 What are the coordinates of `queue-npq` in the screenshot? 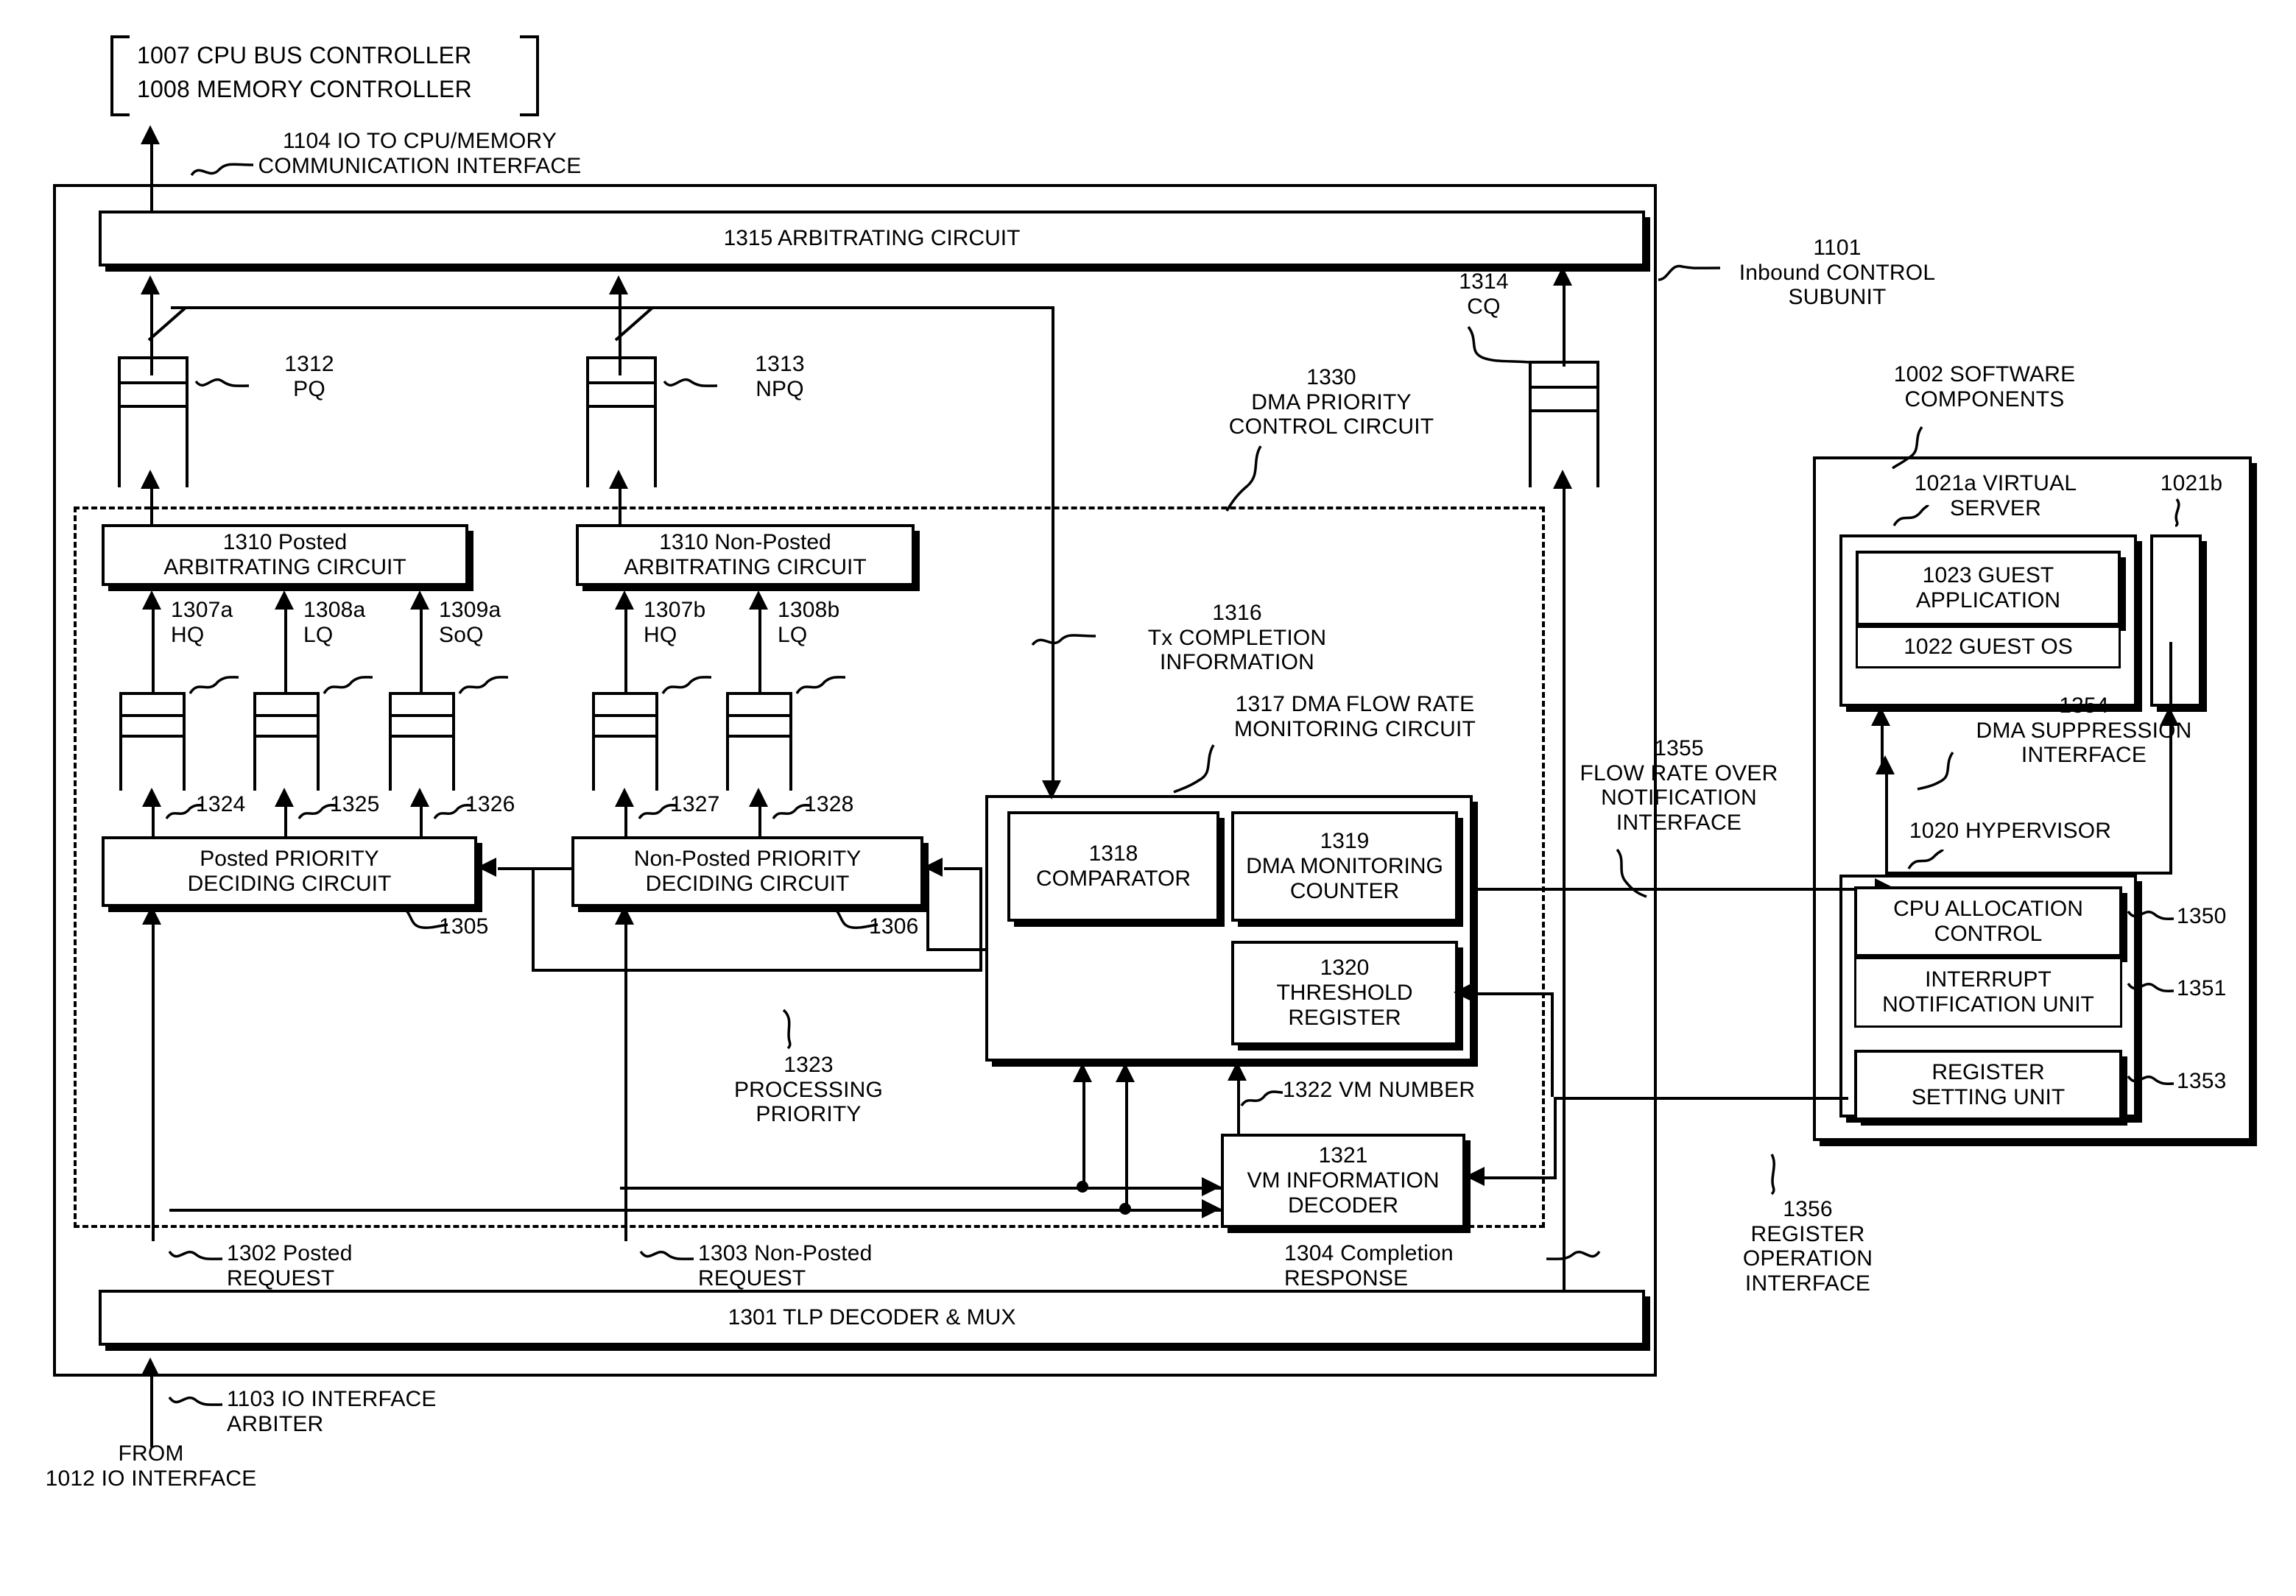 It's located at (621, 399).